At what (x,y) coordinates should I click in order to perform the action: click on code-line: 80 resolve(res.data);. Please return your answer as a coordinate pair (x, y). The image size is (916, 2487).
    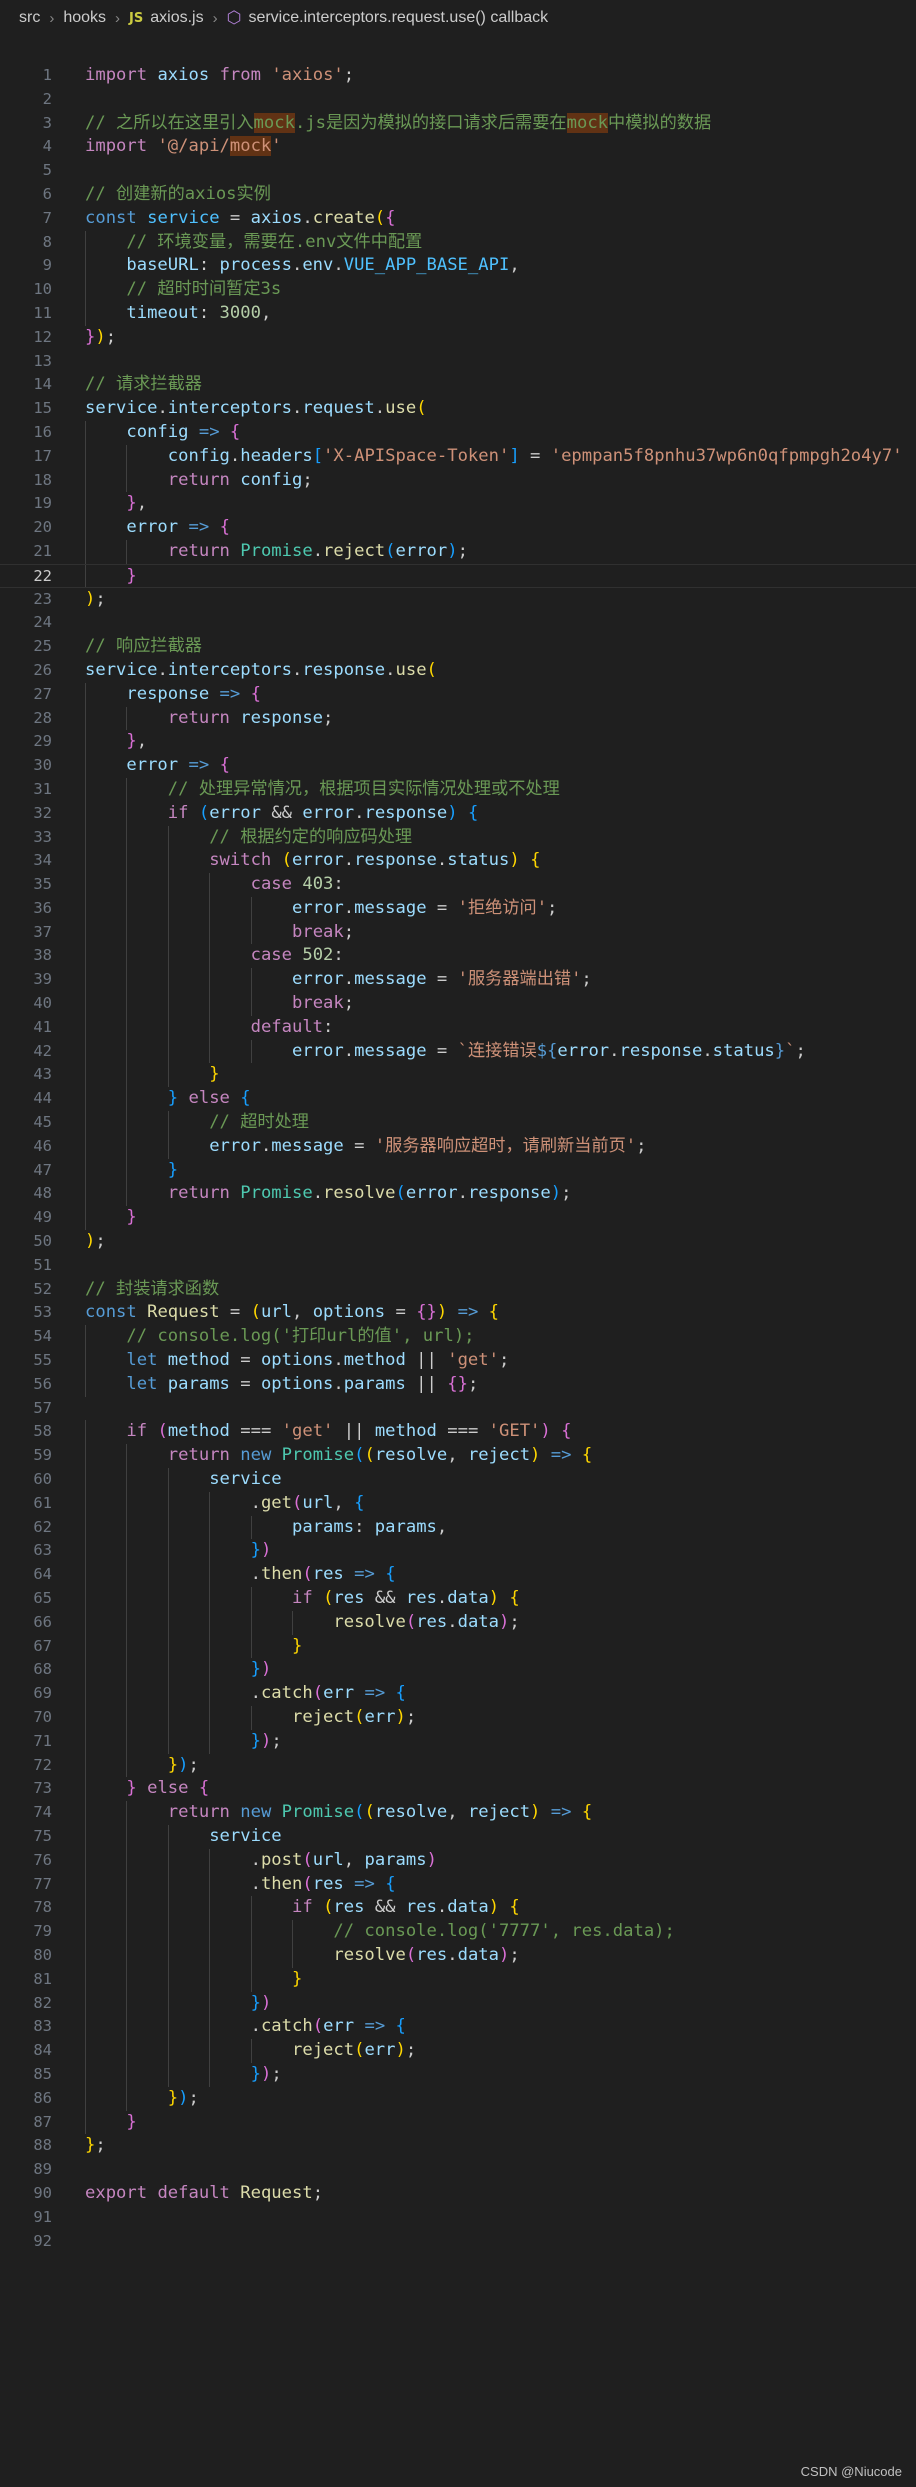
    Looking at the image, I should click on (458, 1955).